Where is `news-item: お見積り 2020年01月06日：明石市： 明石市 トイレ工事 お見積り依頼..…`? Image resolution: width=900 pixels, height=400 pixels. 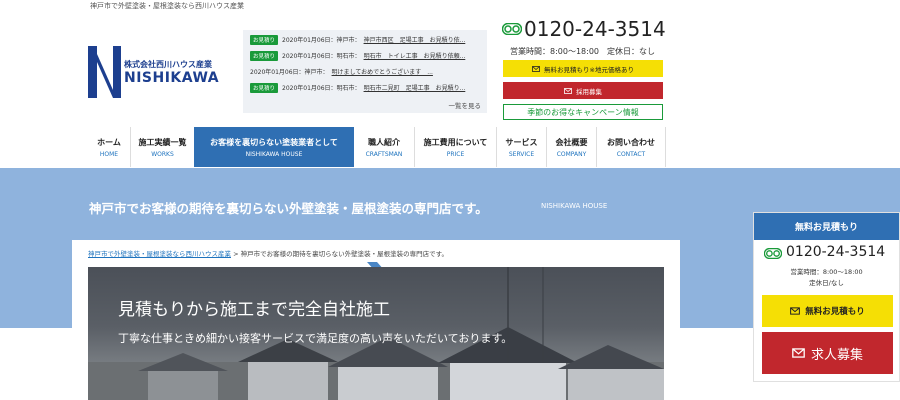
news-item: お見積り 2020年01月06日：明石市： 明石市 トイレ工事 お見積り依頼..… is located at coordinates (357, 55).